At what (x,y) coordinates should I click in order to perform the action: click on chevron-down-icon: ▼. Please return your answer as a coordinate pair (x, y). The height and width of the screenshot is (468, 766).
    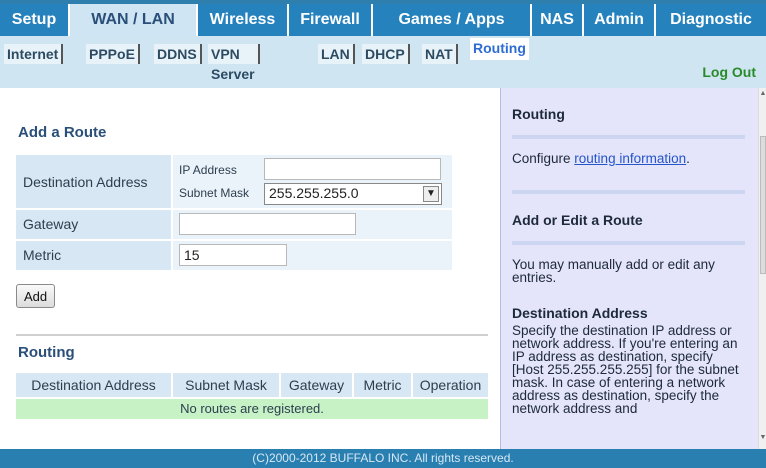
    Looking at the image, I should click on (431, 194).